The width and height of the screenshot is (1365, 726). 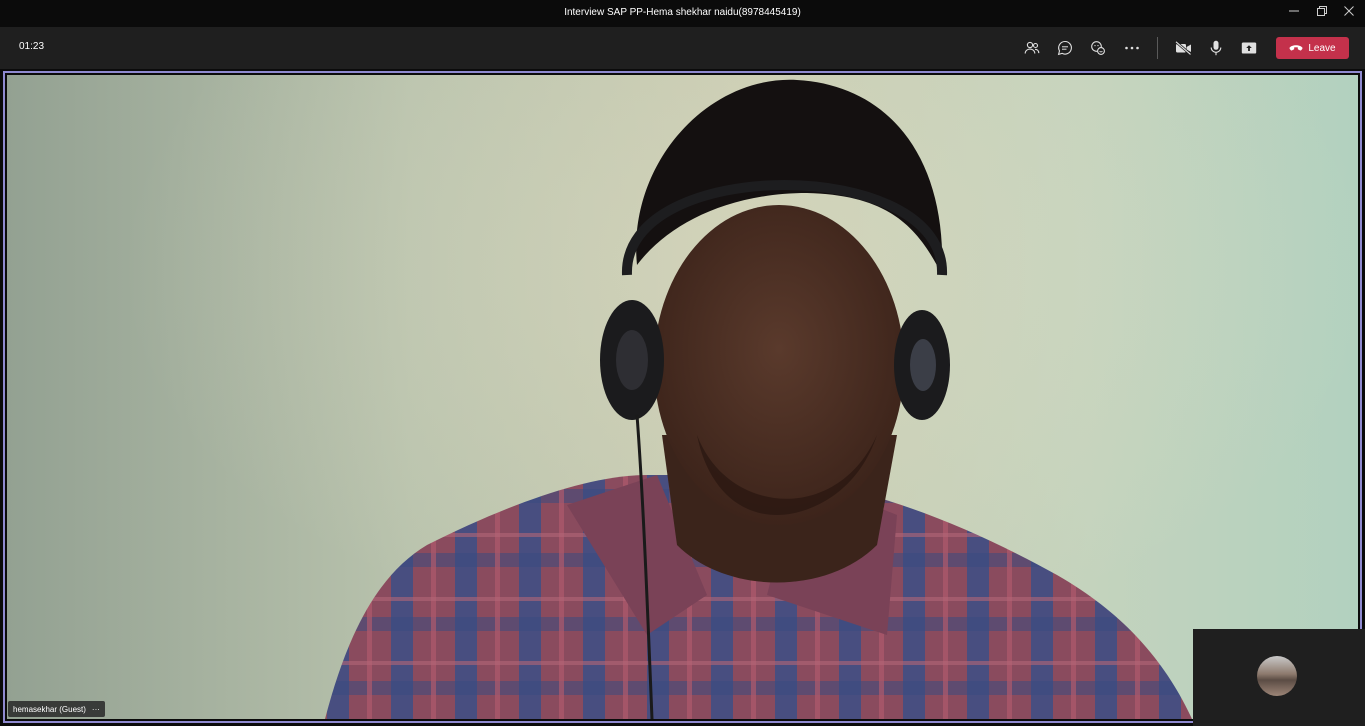 I want to click on share-screen-icon, so click(x=1249, y=48).